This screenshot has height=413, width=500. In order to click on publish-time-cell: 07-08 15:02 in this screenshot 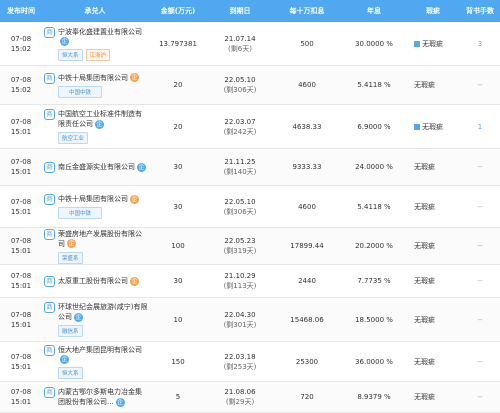, I will do `click(21, 44)`.